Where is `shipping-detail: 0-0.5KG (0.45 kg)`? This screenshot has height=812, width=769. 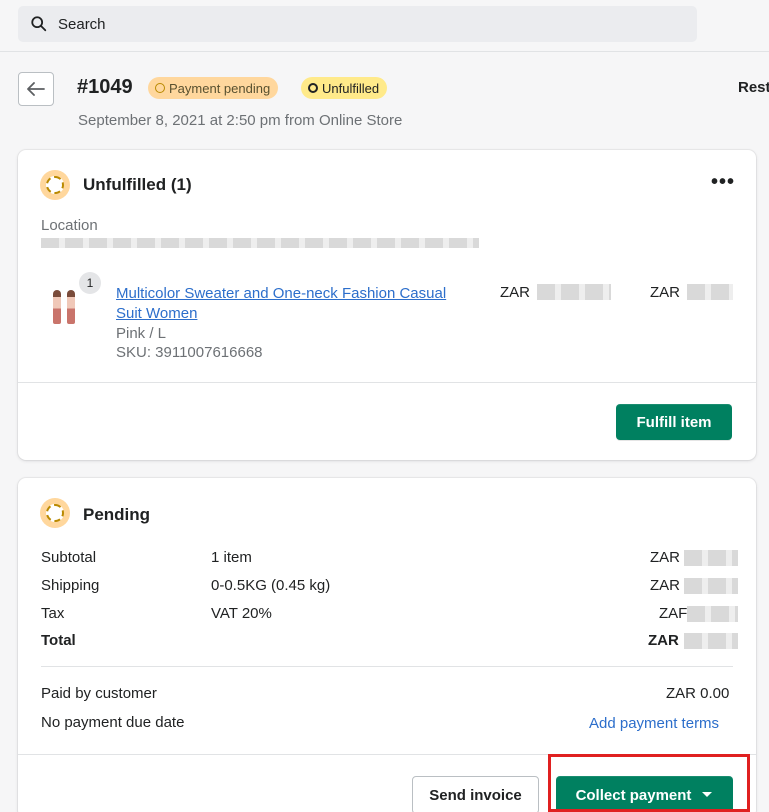
shipping-detail: 0-0.5KG (0.45 kg) is located at coordinates (271, 585).